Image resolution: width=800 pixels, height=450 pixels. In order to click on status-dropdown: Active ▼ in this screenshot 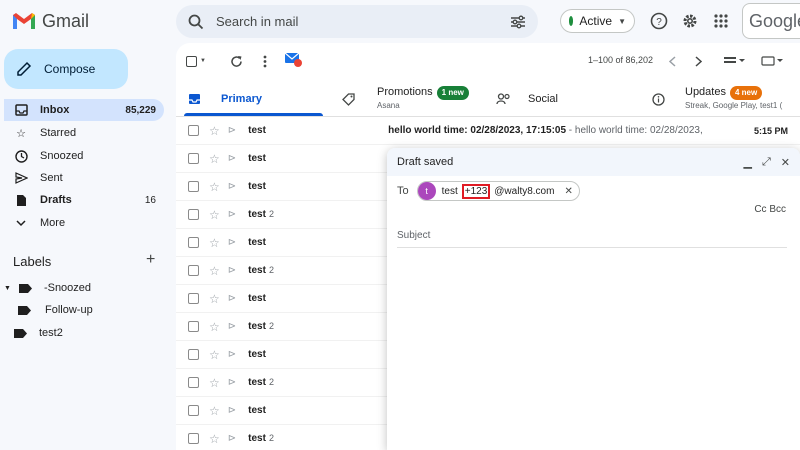, I will do `click(597, 21)`.